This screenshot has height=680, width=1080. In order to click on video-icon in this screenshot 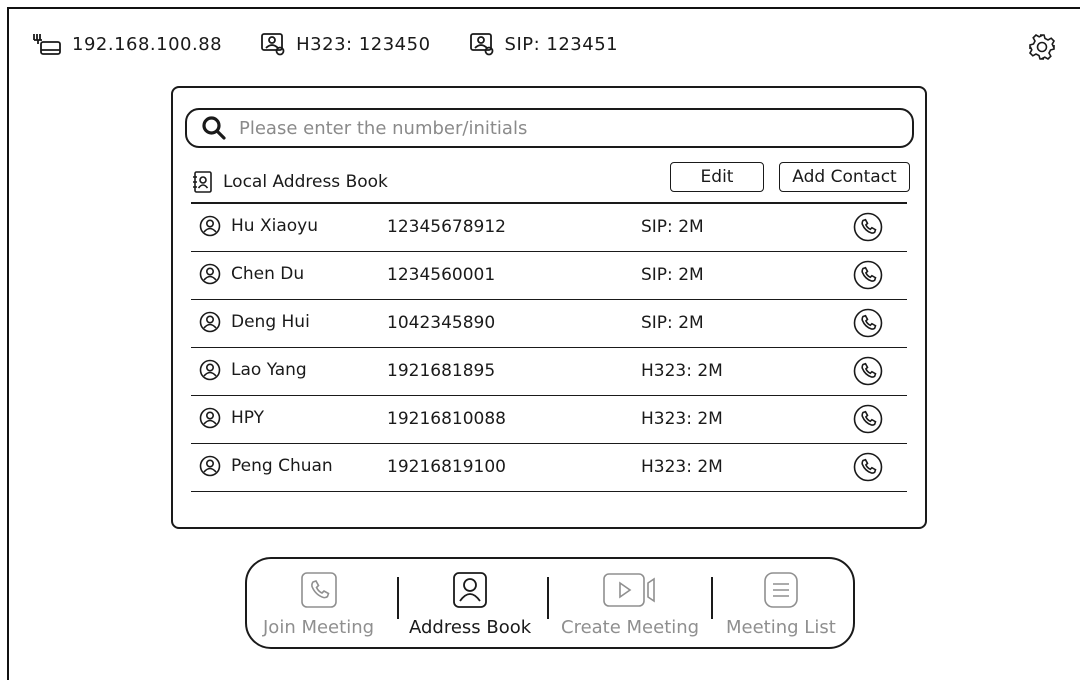, I will do `click(629, 590)`.